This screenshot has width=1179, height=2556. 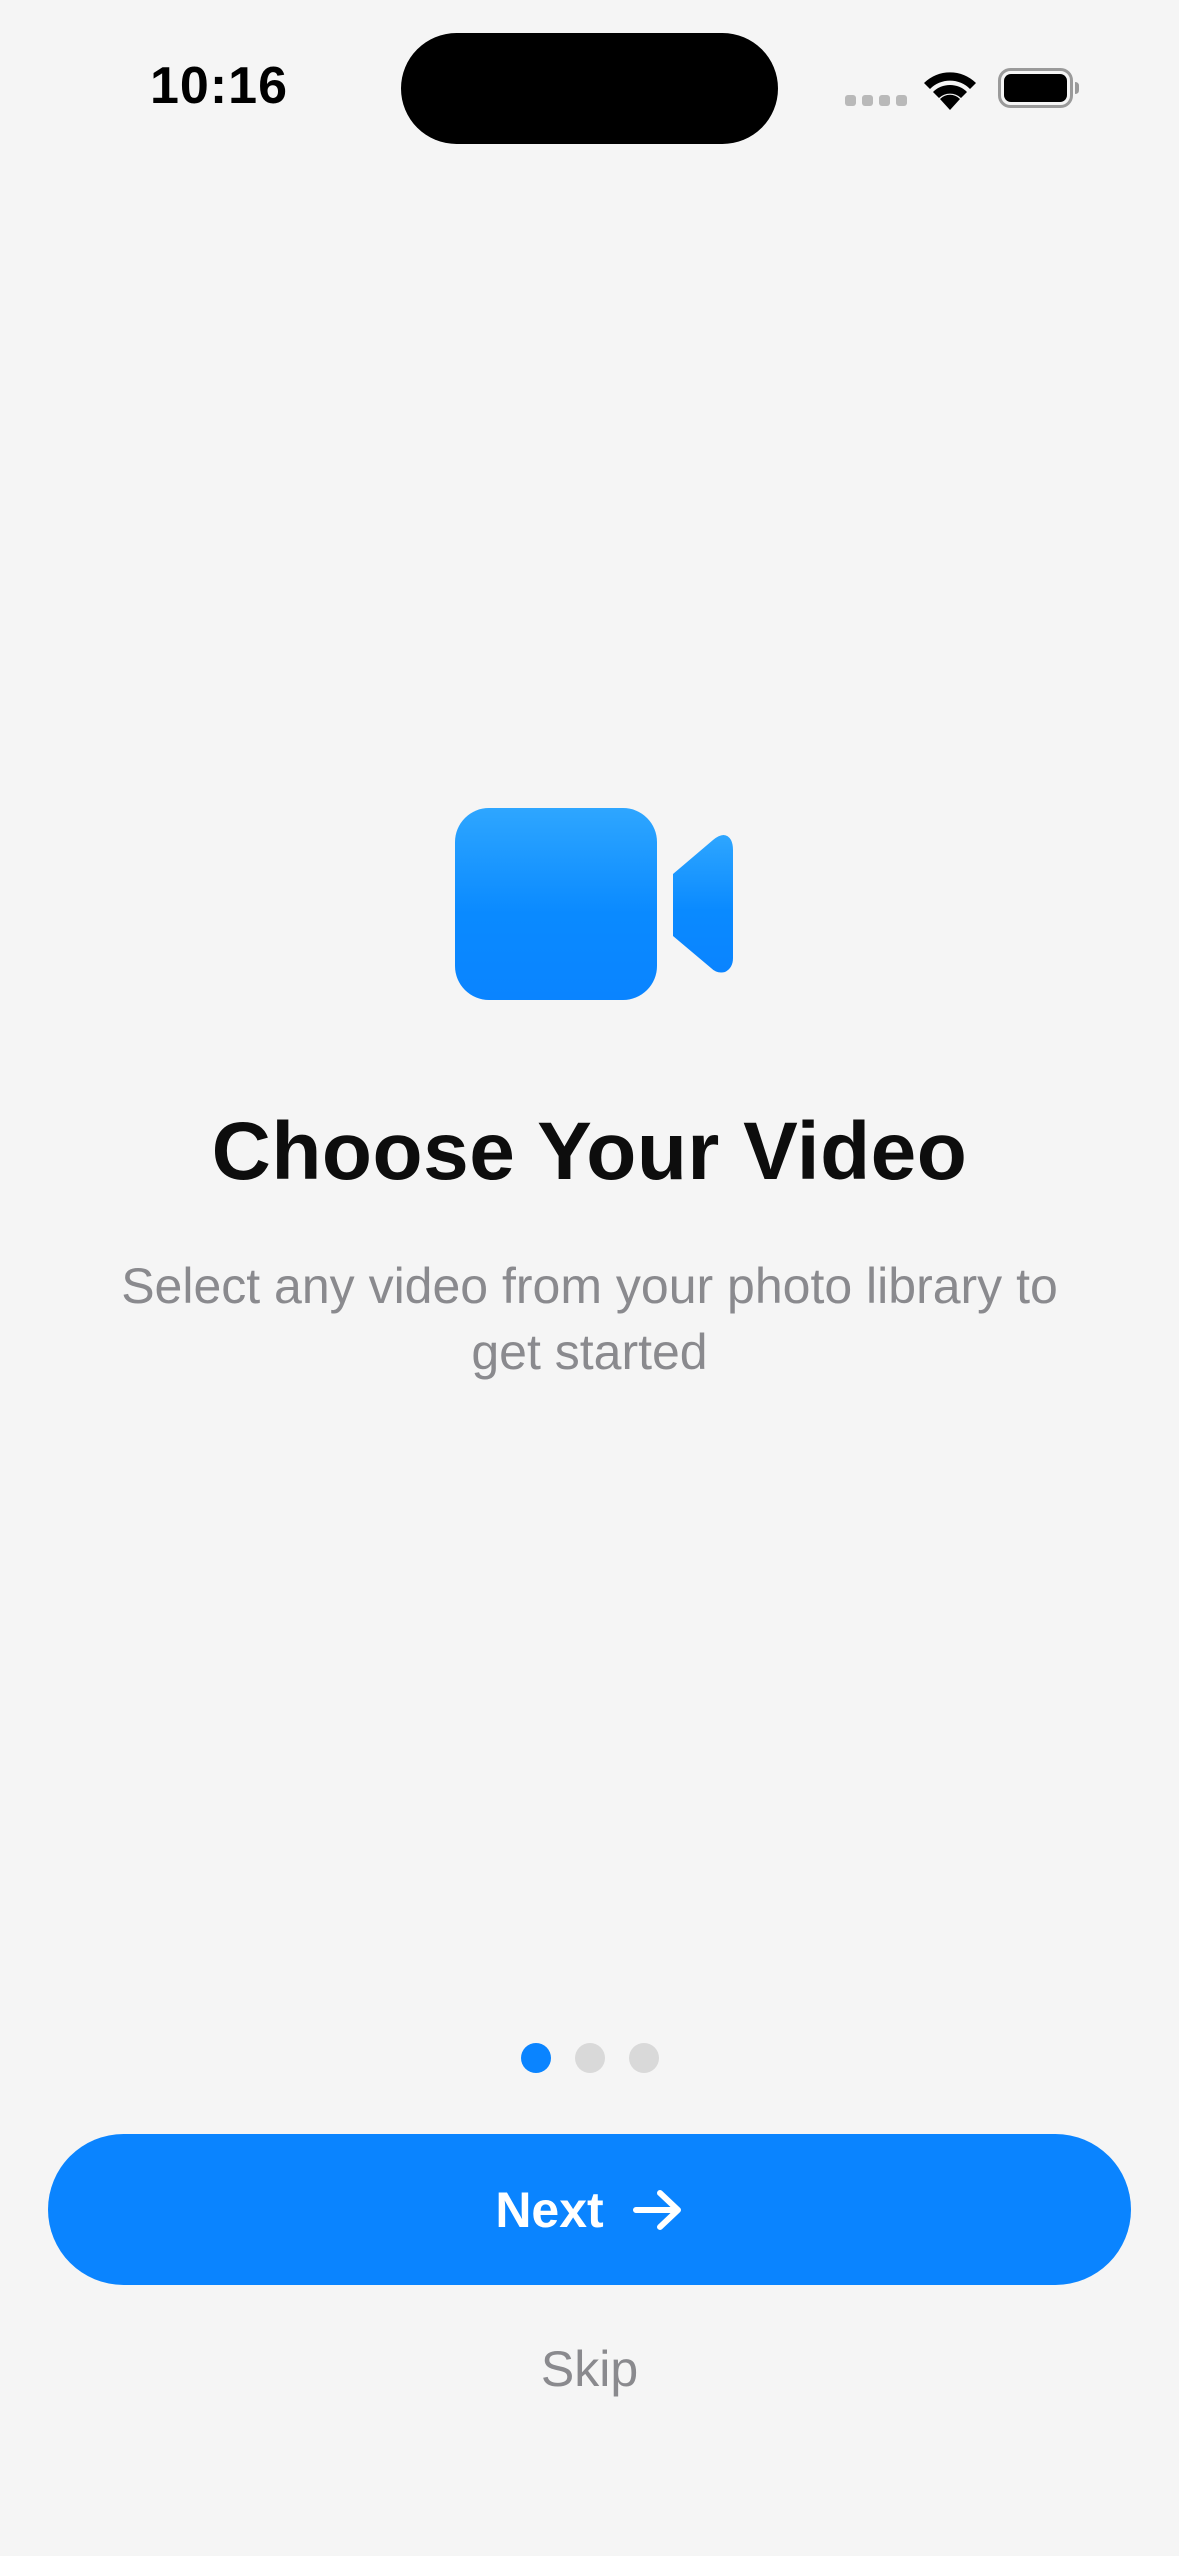 What do you see at coordinates (549, 2209) in the screenshot?
I see `next-button-label: Next` at bounding box center [549, 2209].